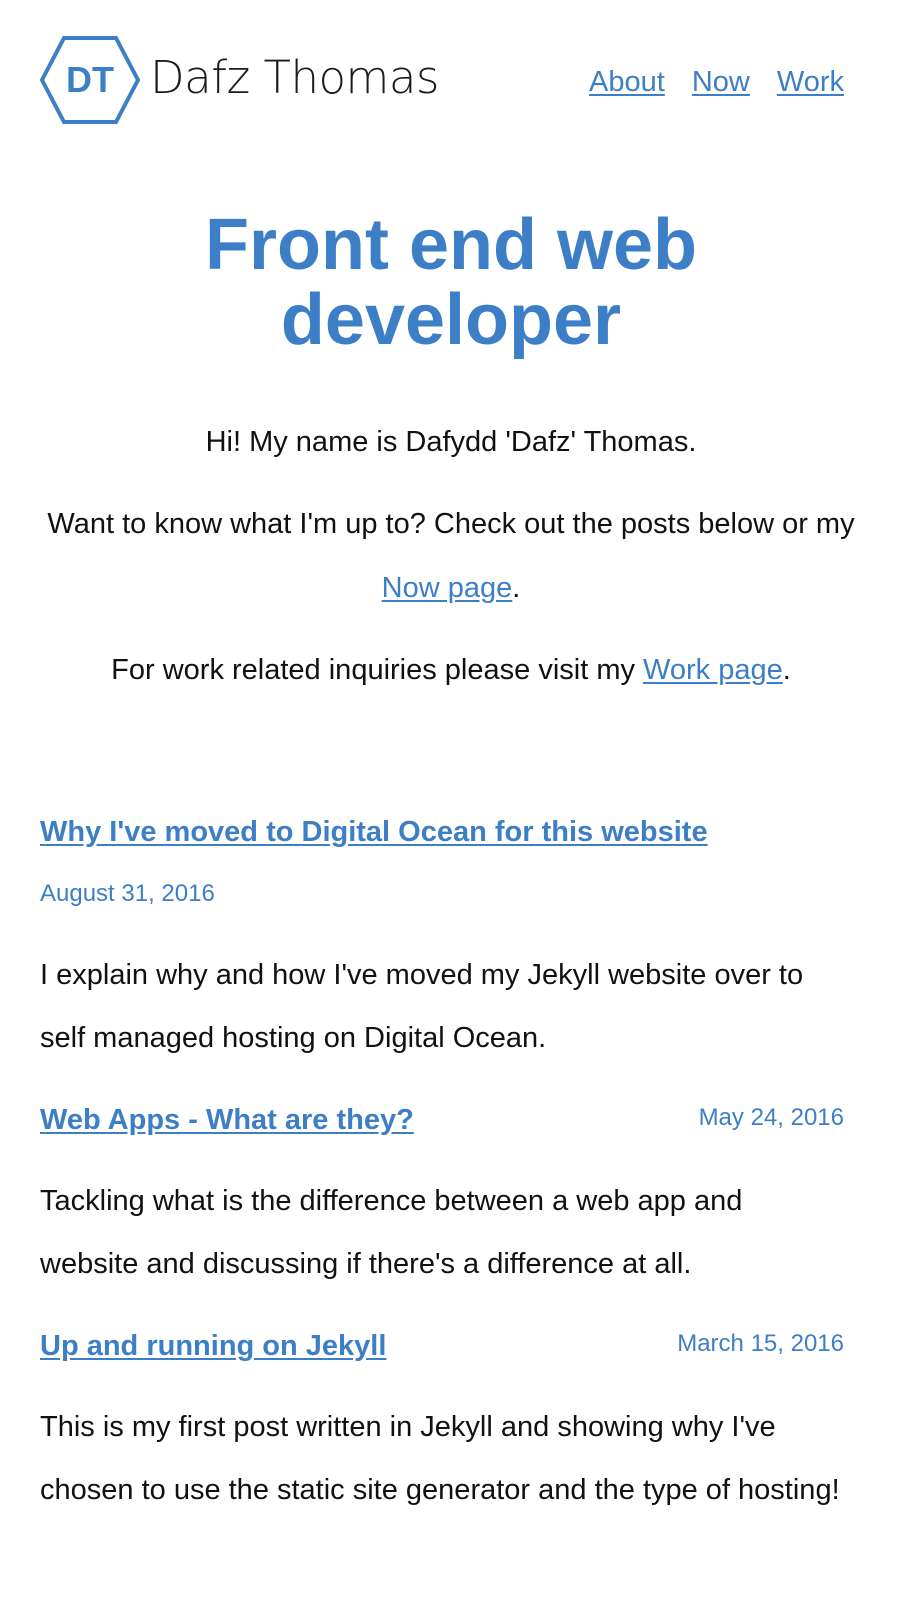  I want to click on site-logo-link: DT Dafz Thomas, so click(239, 80).